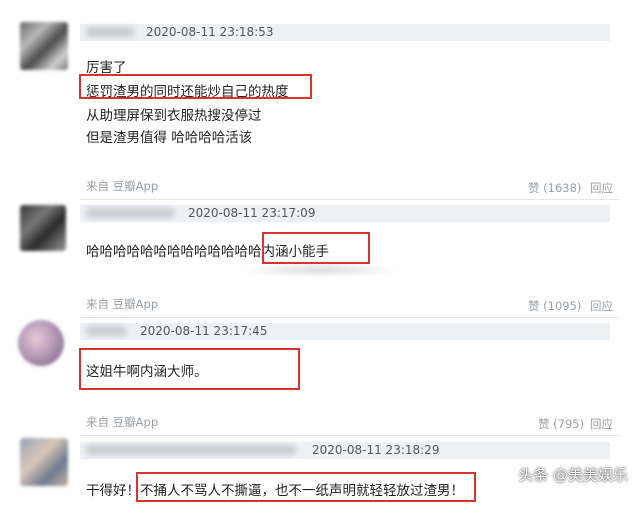 This screenshot has height=509, width=640. Describe the element at coordinates (345, 331) in the screenshot. I see `comment-header: 2020-08-11 23:17:45` at that location.